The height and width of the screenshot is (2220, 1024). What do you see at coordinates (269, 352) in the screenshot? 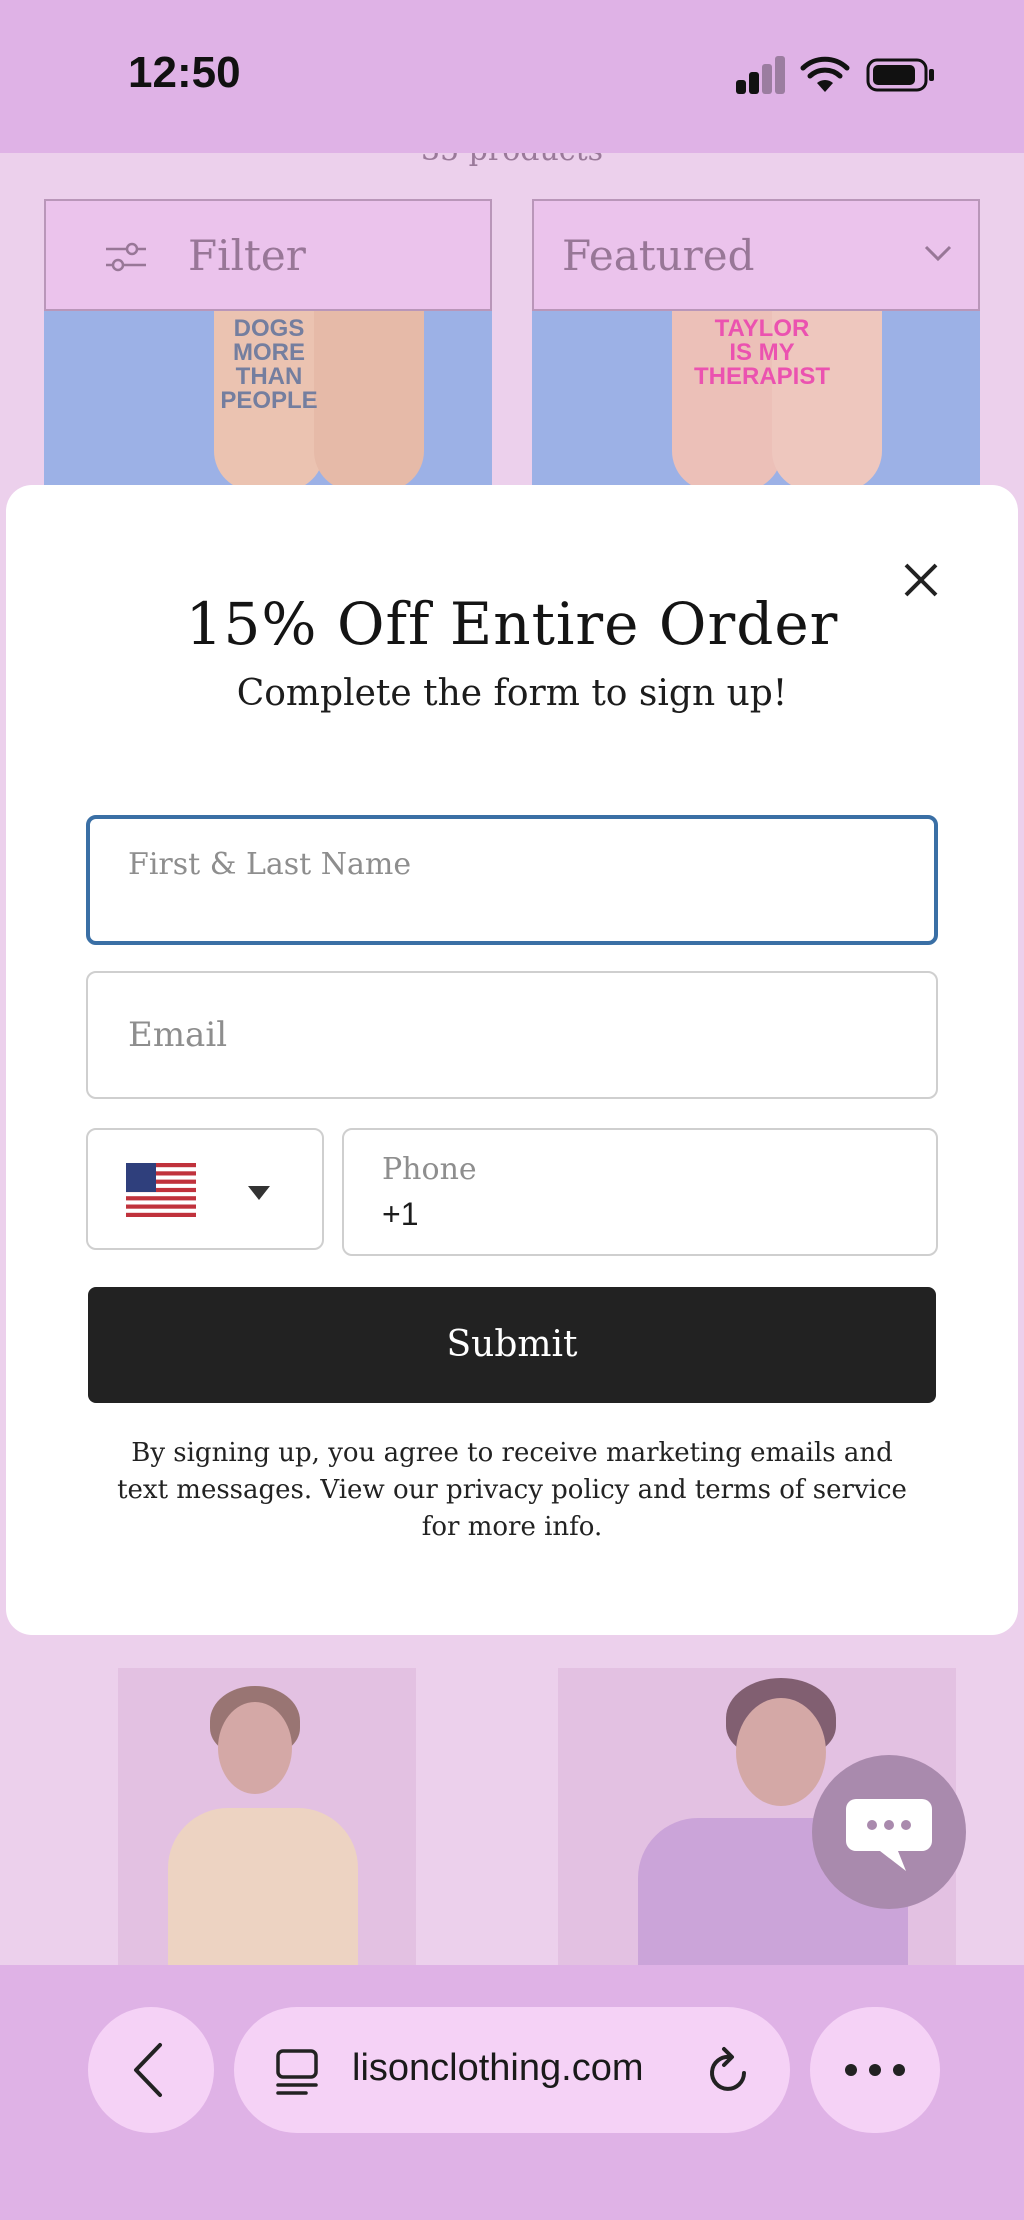
I see `sock-text-line: MORE` at bounding box center [269, 352].